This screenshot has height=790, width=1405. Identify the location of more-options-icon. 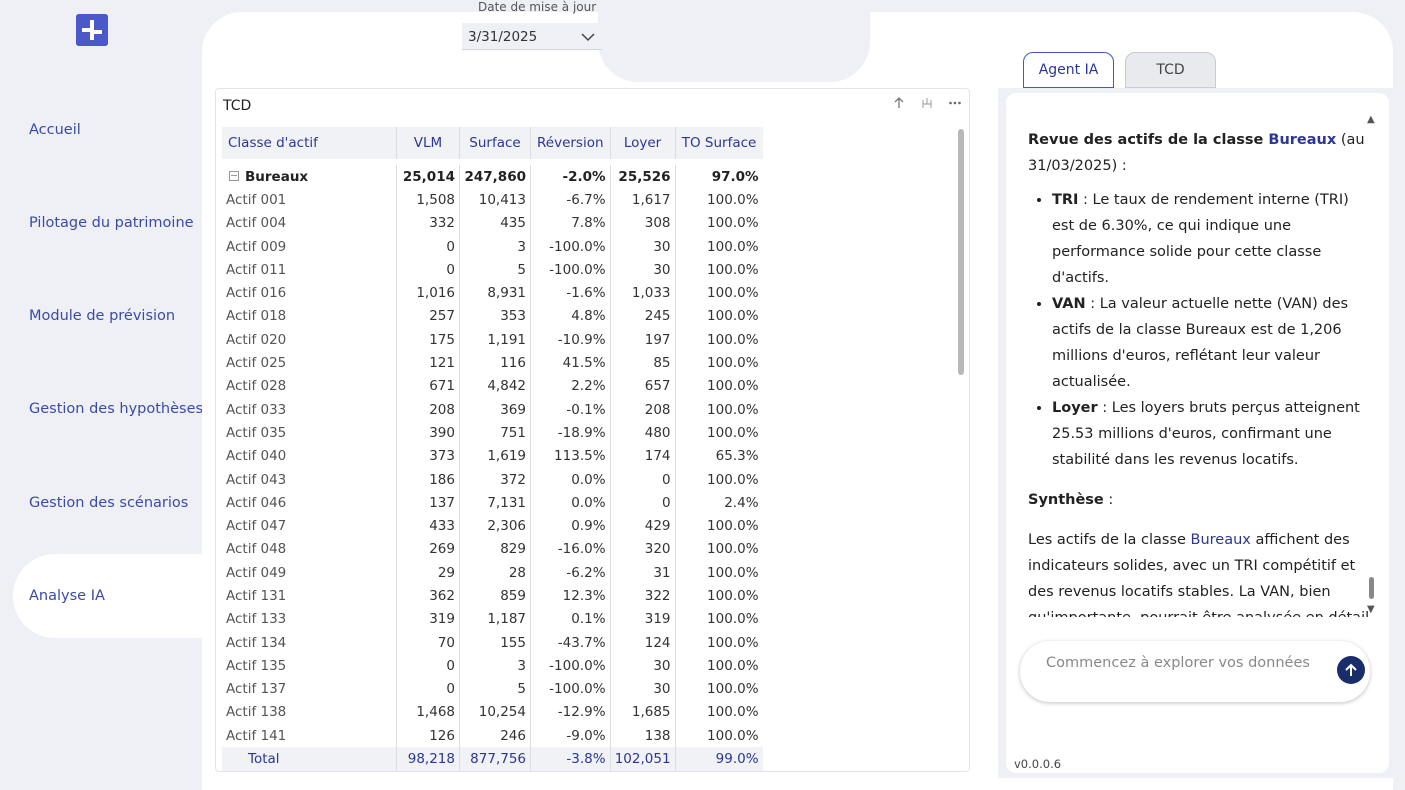
(955, 103).